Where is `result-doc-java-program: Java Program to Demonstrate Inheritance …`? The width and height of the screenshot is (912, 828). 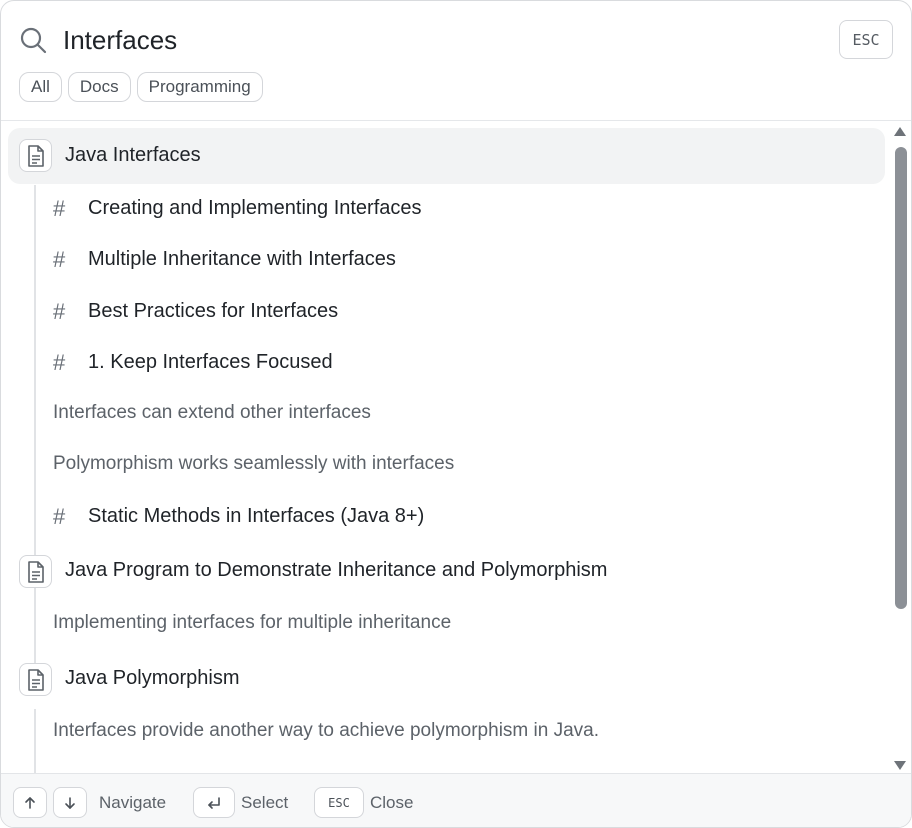 result-doc-java-program: Java Program to Demonstrate Inheritance … is located at coordinates (446, 572).